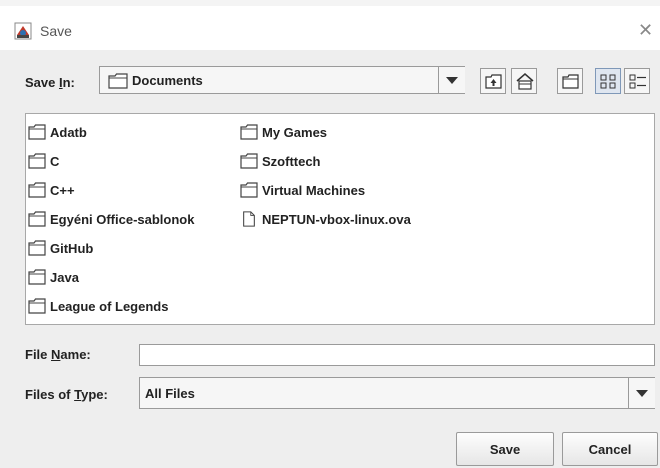  I want to click on home-icon, so click(525, 81).